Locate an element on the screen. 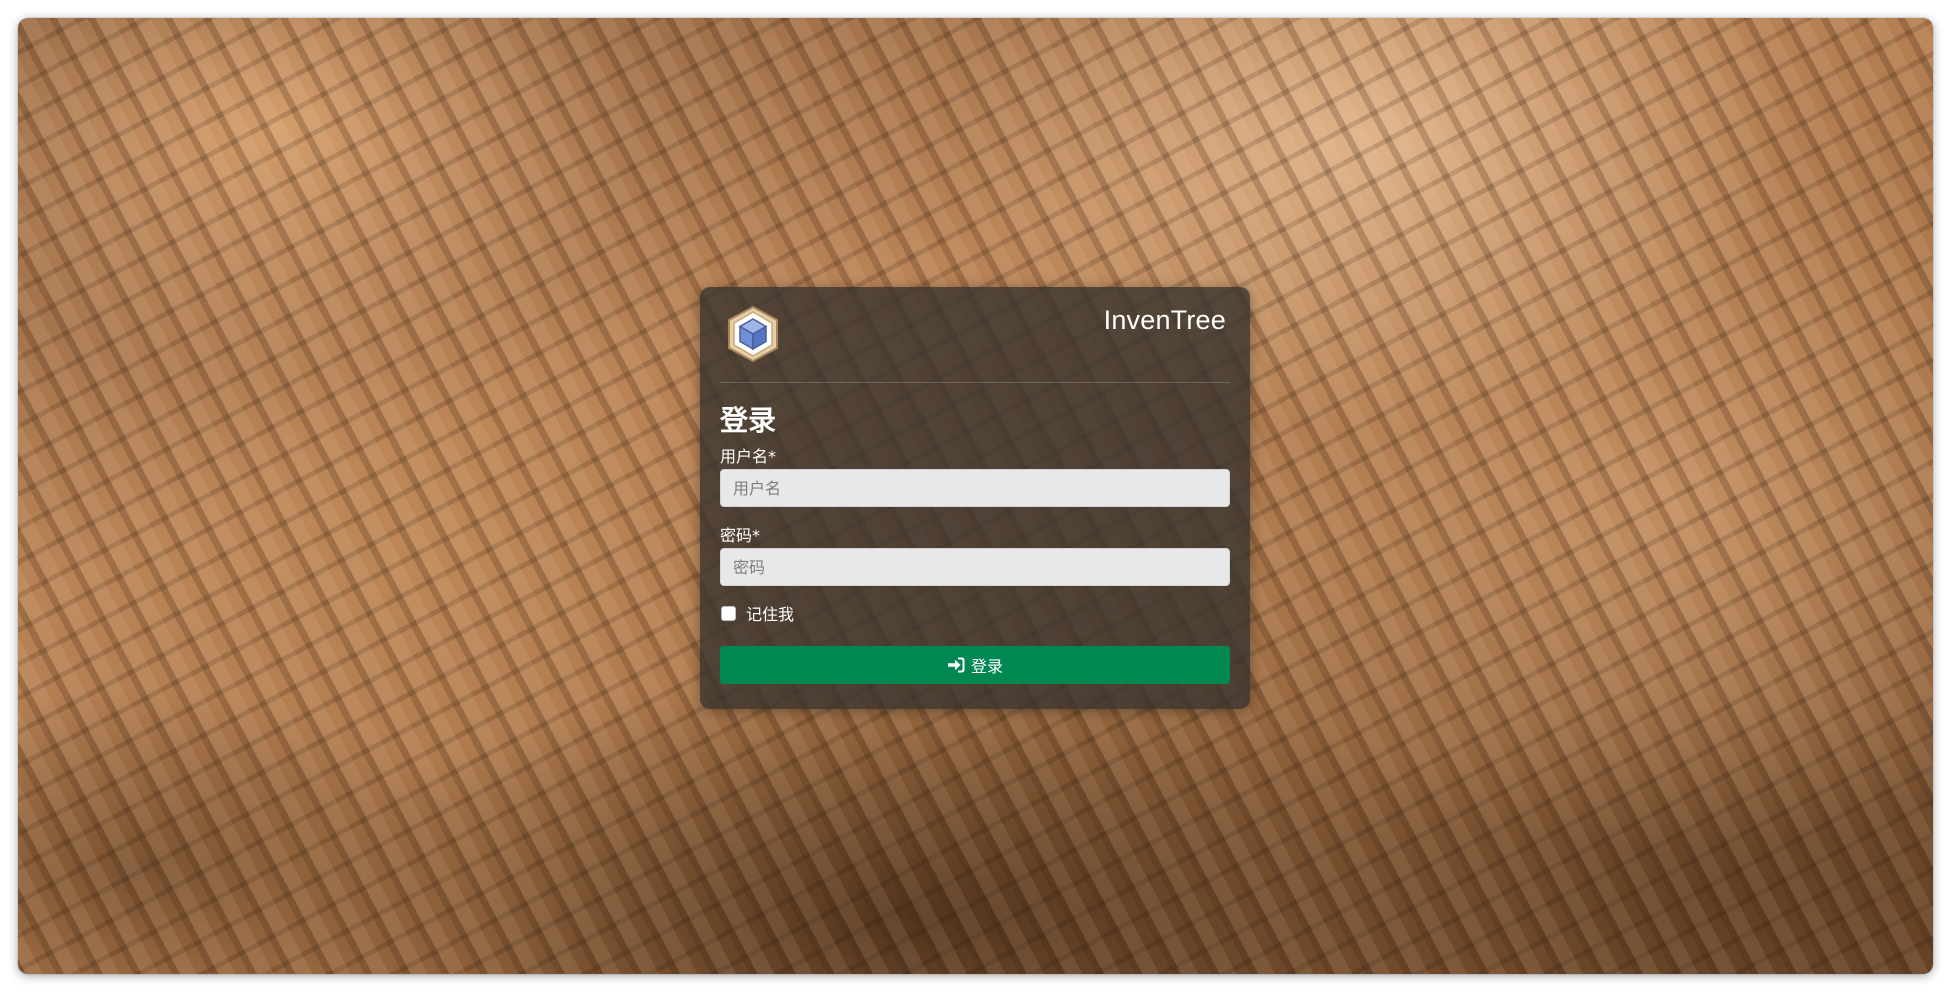  password-group: 密码* is located at coordinates (975, 556).